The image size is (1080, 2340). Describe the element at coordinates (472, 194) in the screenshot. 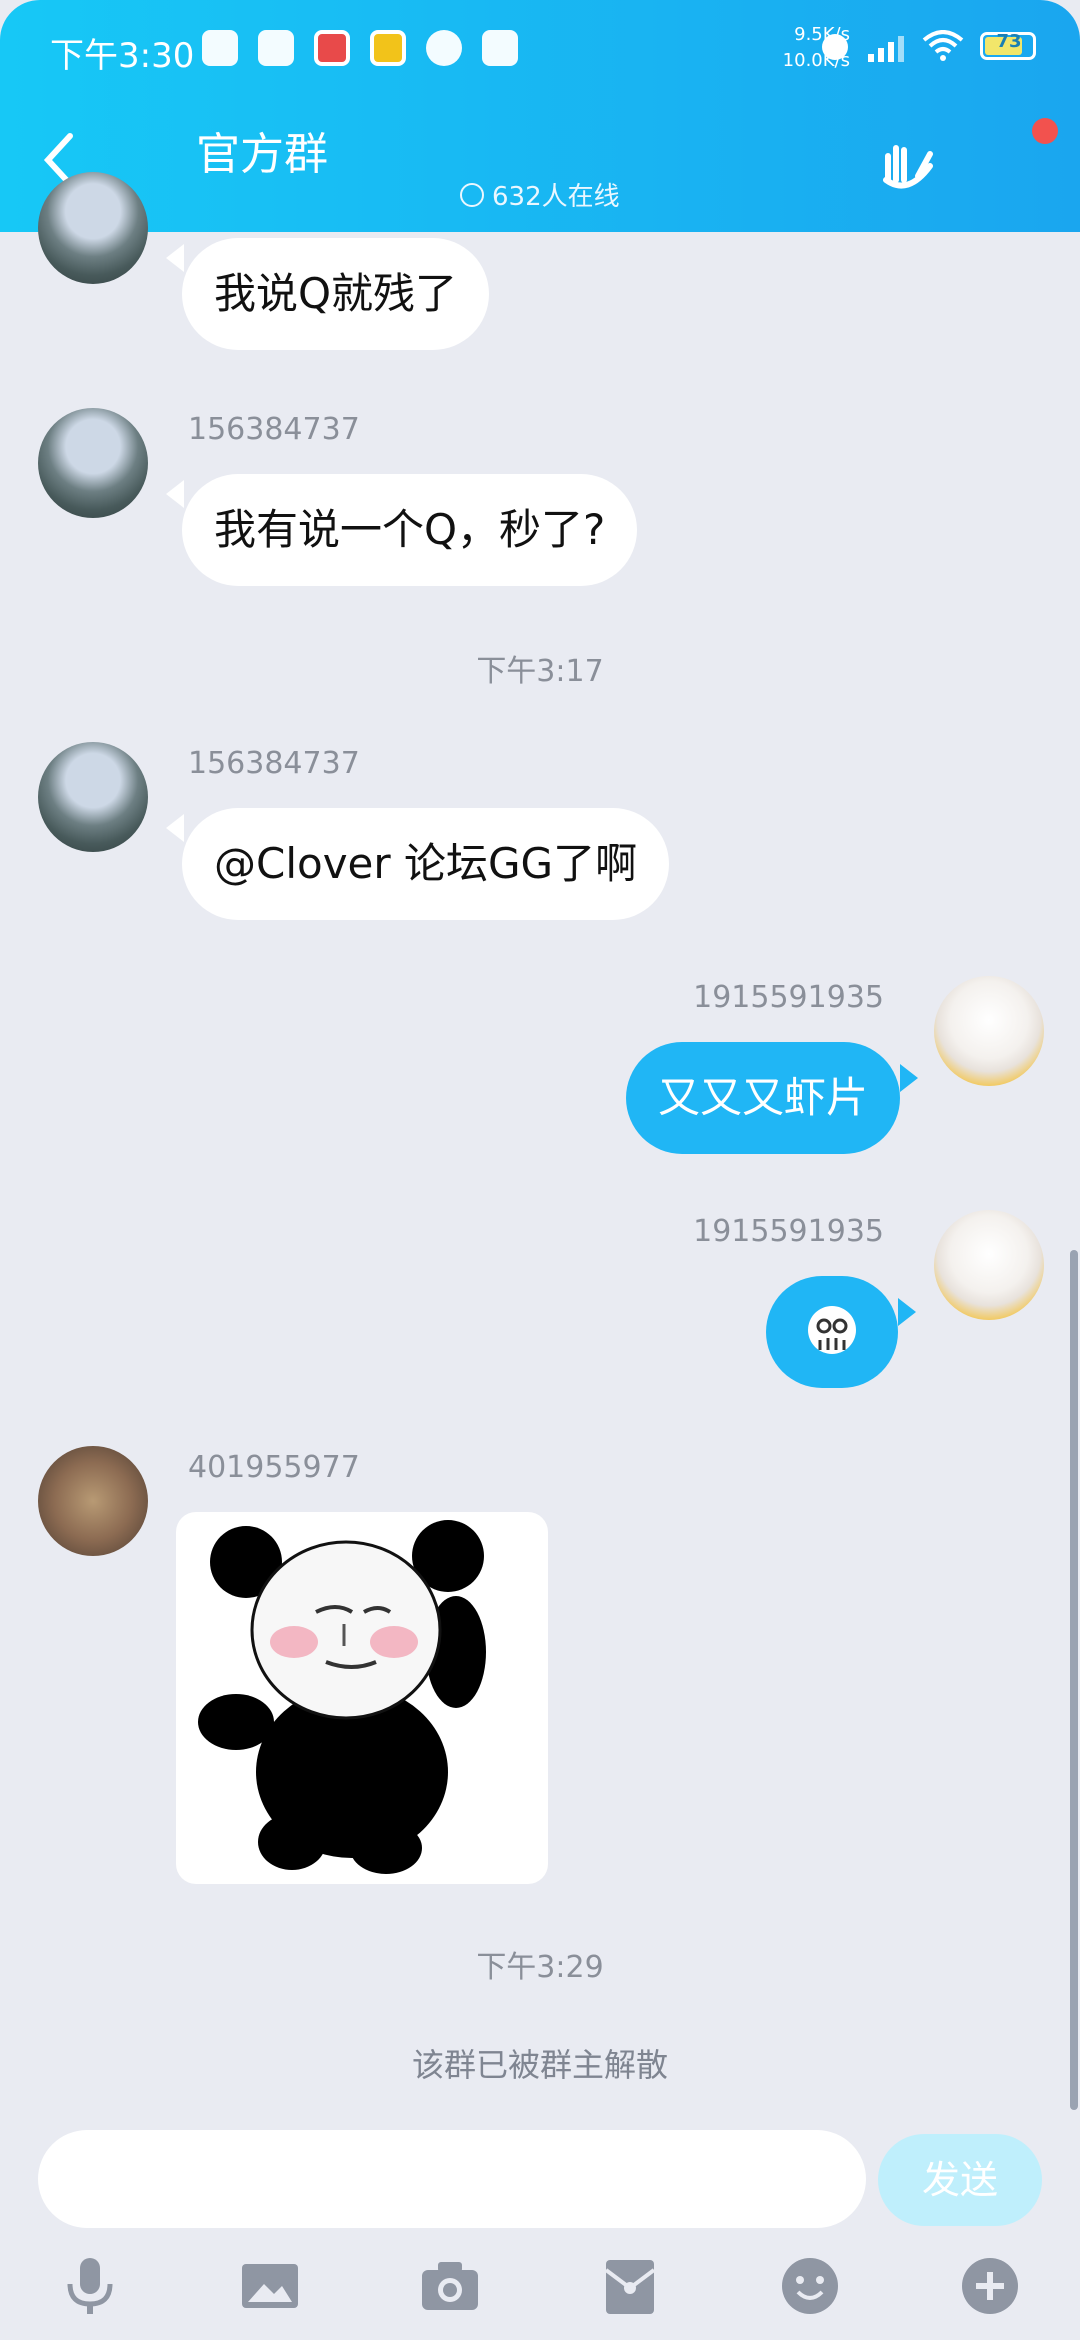

I see `chevron-down-icon` at that location.